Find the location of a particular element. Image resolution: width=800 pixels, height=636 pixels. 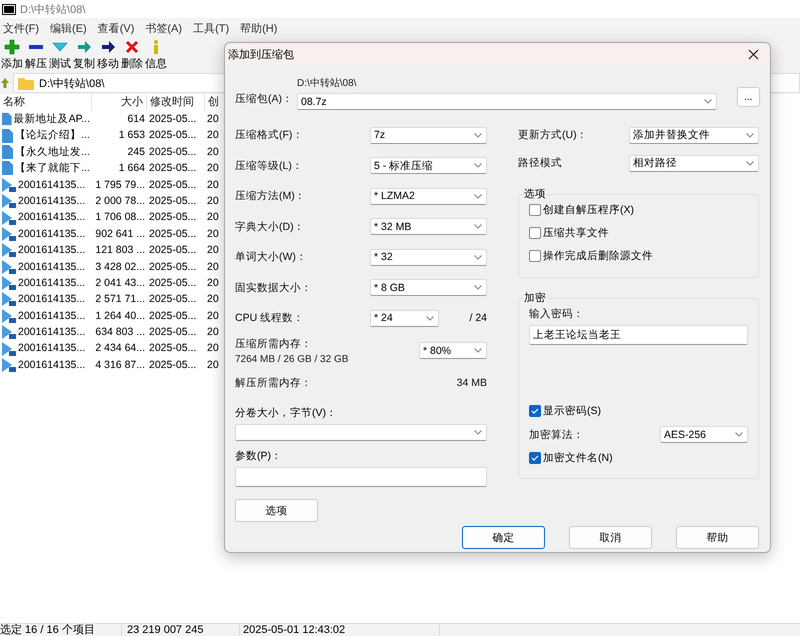

menu-item: 编辑(E) is located at coordinates (71, 28).